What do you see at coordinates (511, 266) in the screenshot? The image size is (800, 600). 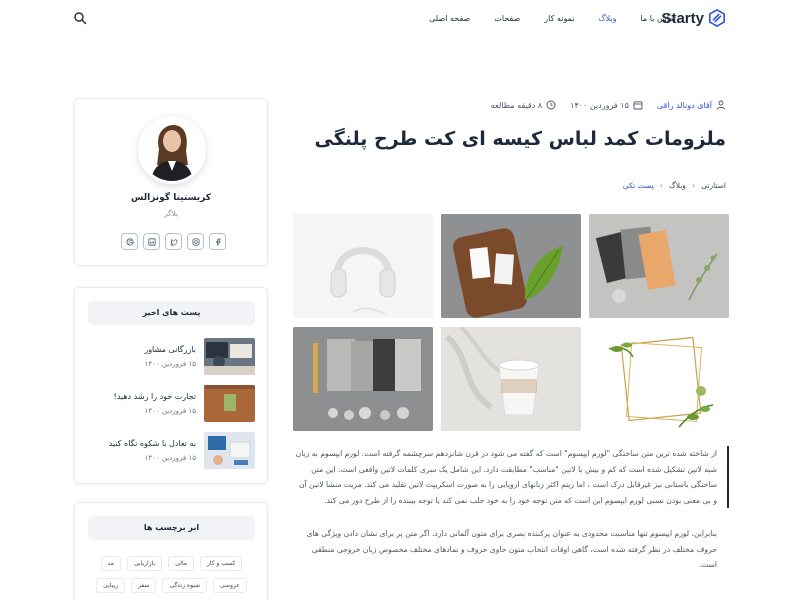 I see `gallery-image-business-cards` at bounding box center [511, 266].